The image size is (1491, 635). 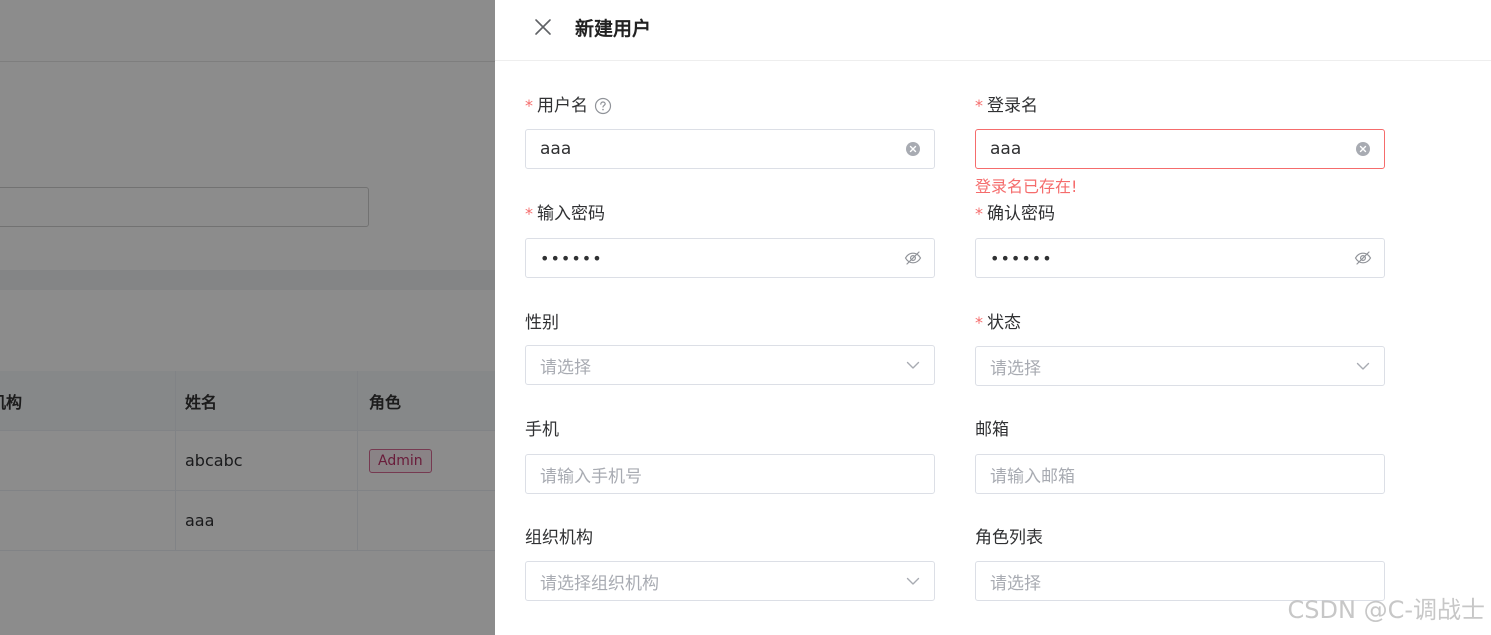 What do you see at coordinates (556, 149) in the screenshot?
I see `username-input-value: aaa` at bounding box center [556, 149].